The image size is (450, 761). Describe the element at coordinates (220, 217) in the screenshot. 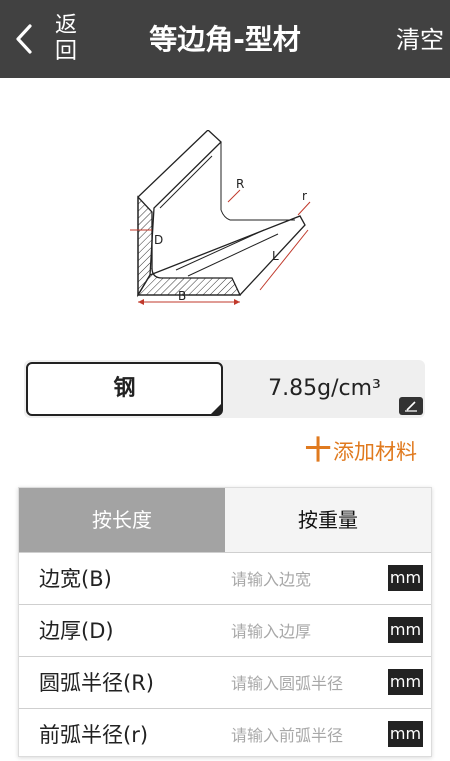

I see `angle-profile-diagram: R r D L B` at that location.